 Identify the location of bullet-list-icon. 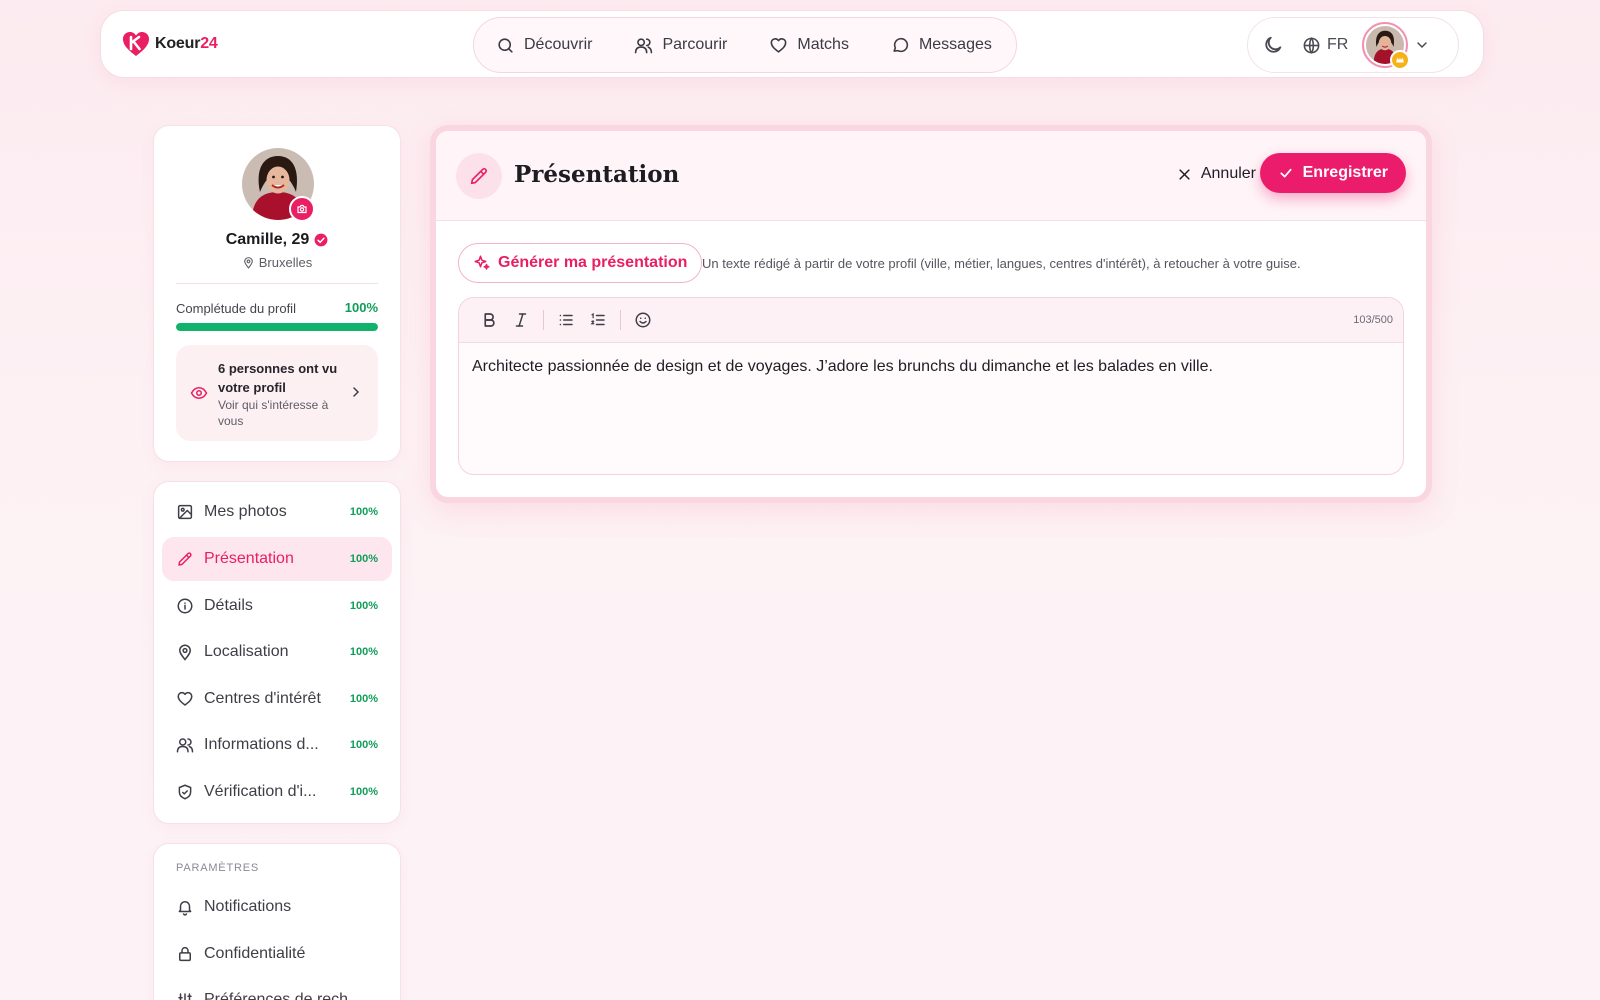
(566, 320).